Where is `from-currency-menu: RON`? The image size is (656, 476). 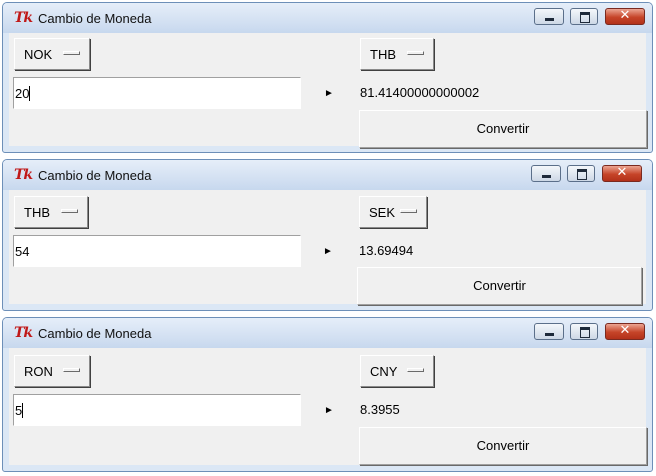
from-currency-menu: RON is located at coordinates (52, 371).